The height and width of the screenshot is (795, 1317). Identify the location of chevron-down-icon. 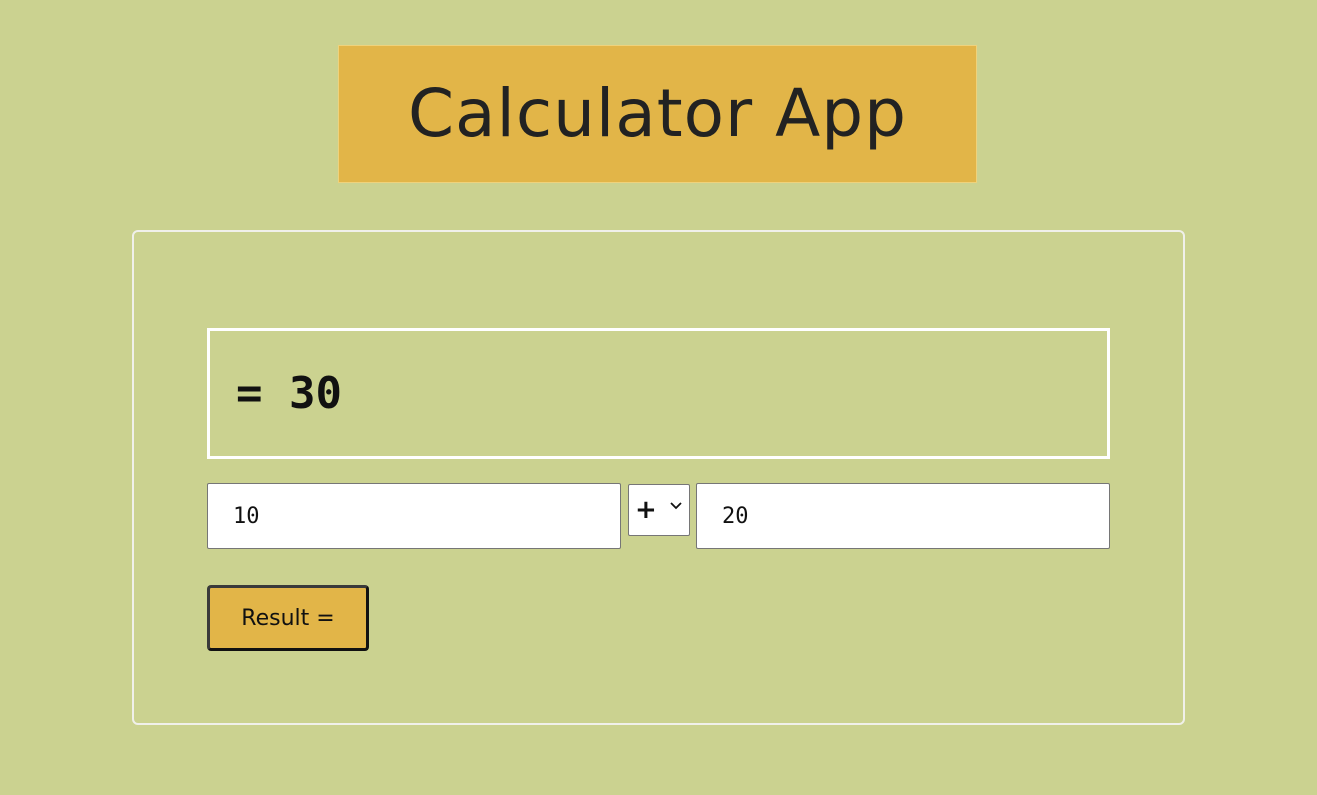
(676, 506).